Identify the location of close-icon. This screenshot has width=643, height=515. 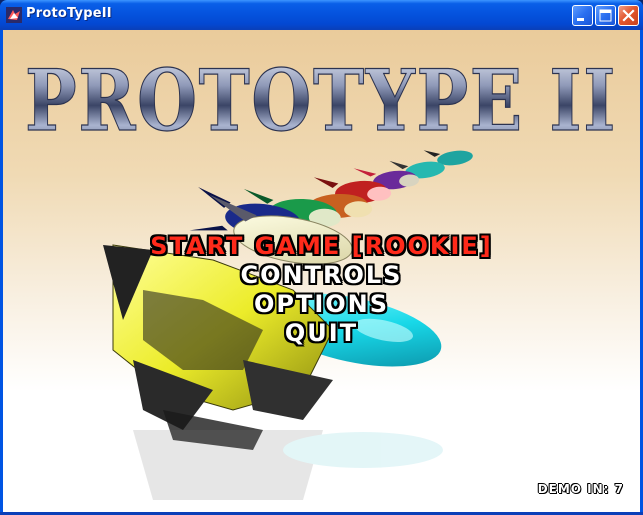
(628, 15).